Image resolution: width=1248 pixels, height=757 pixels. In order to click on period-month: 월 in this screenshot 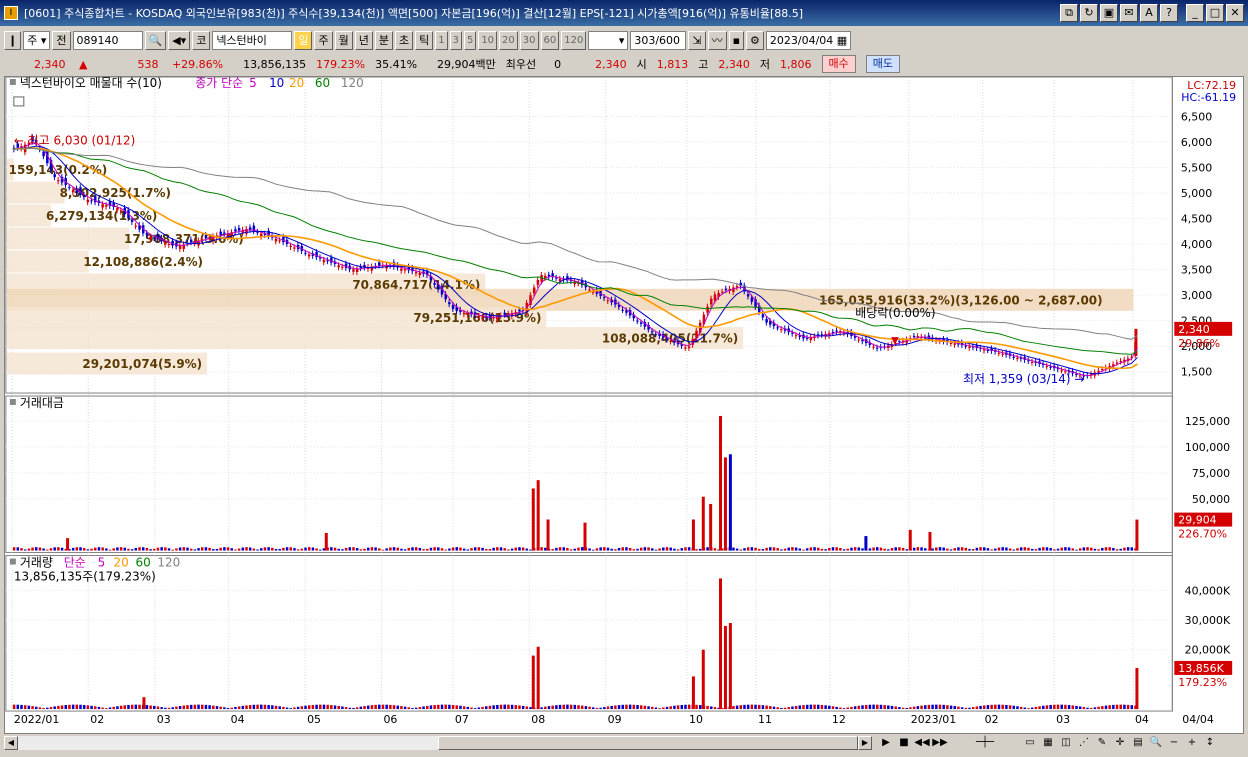, I will do `click(343, 40)`.